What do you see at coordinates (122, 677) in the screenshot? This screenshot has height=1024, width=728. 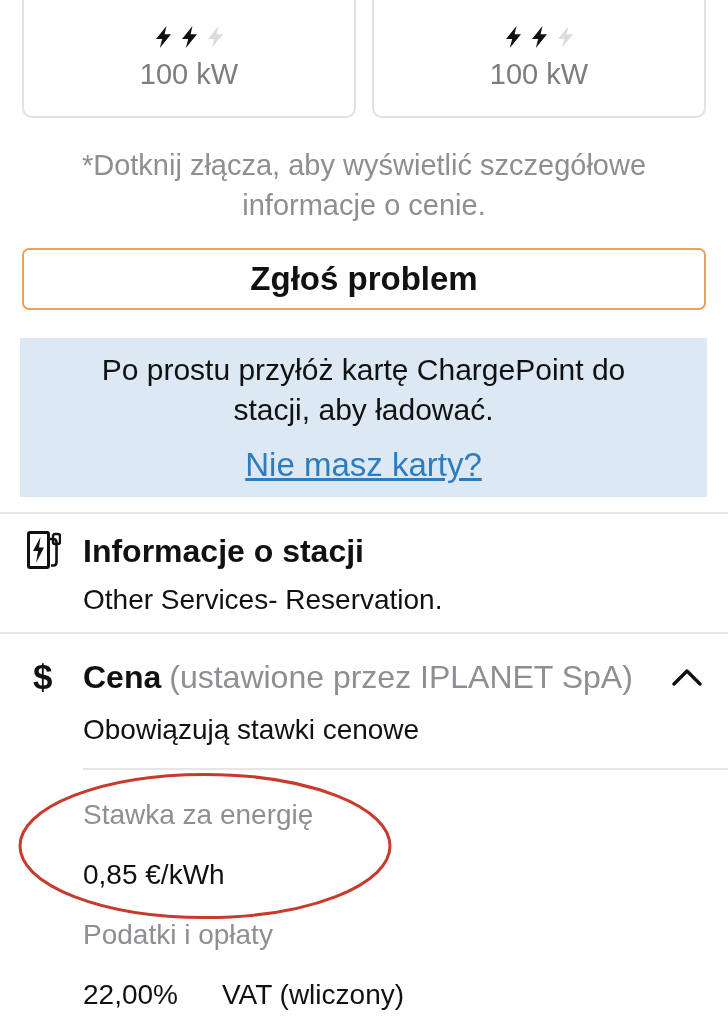 I see `price-title: Cena` at bounding box center [122, 677].